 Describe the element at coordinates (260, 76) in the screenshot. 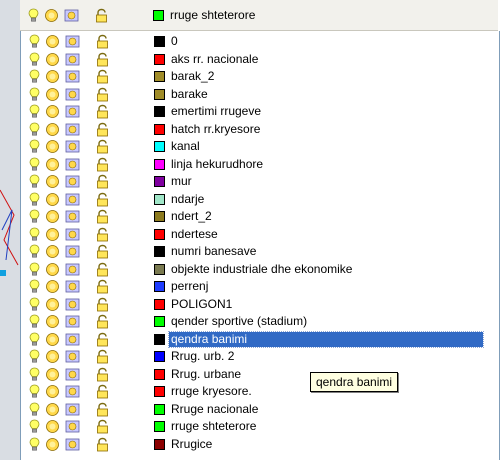

I see `layer-row: barak_2` at that location.